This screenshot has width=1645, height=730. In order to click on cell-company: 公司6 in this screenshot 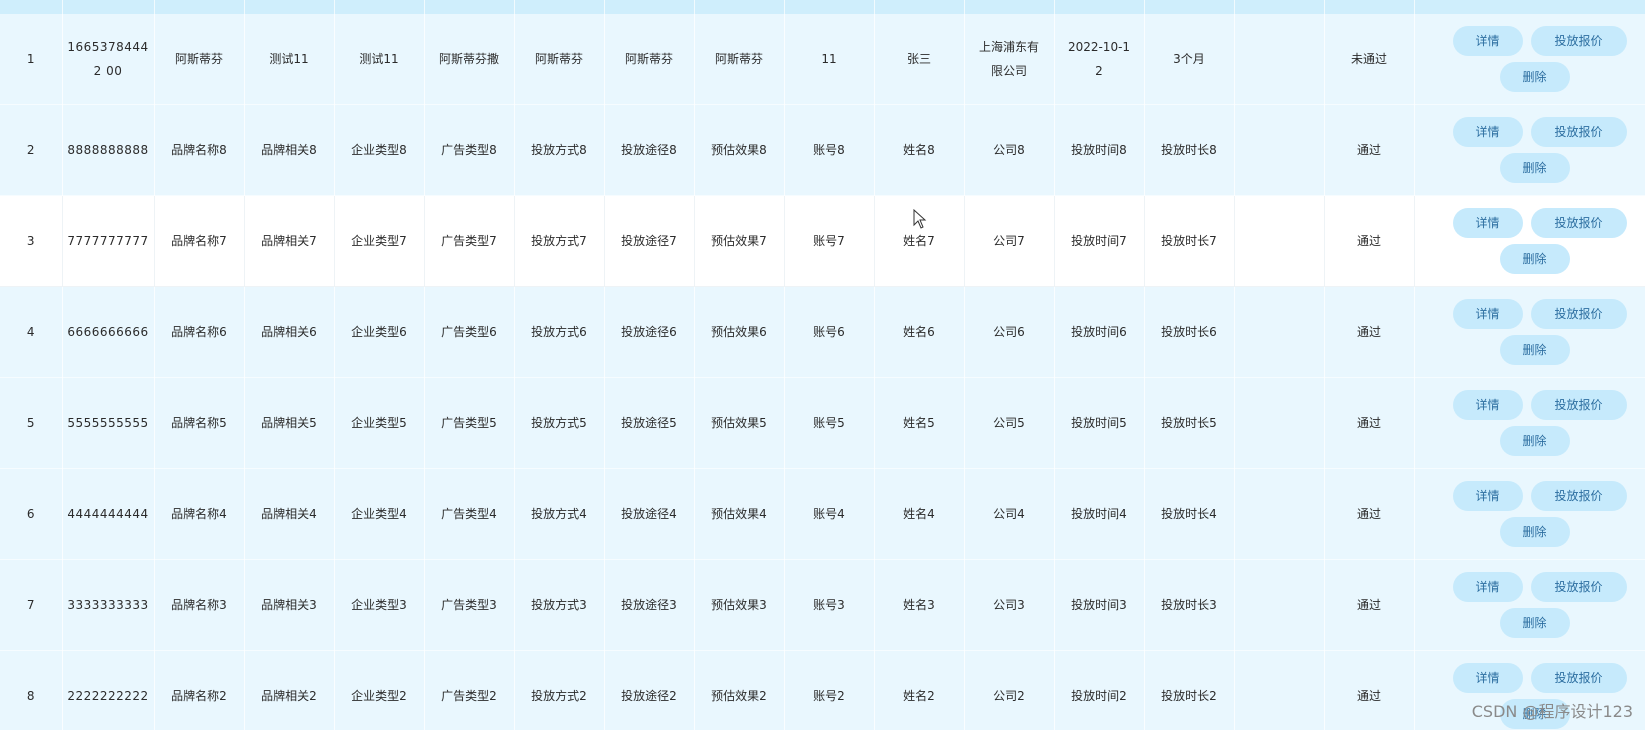, I will do `click(1009, 332)`.